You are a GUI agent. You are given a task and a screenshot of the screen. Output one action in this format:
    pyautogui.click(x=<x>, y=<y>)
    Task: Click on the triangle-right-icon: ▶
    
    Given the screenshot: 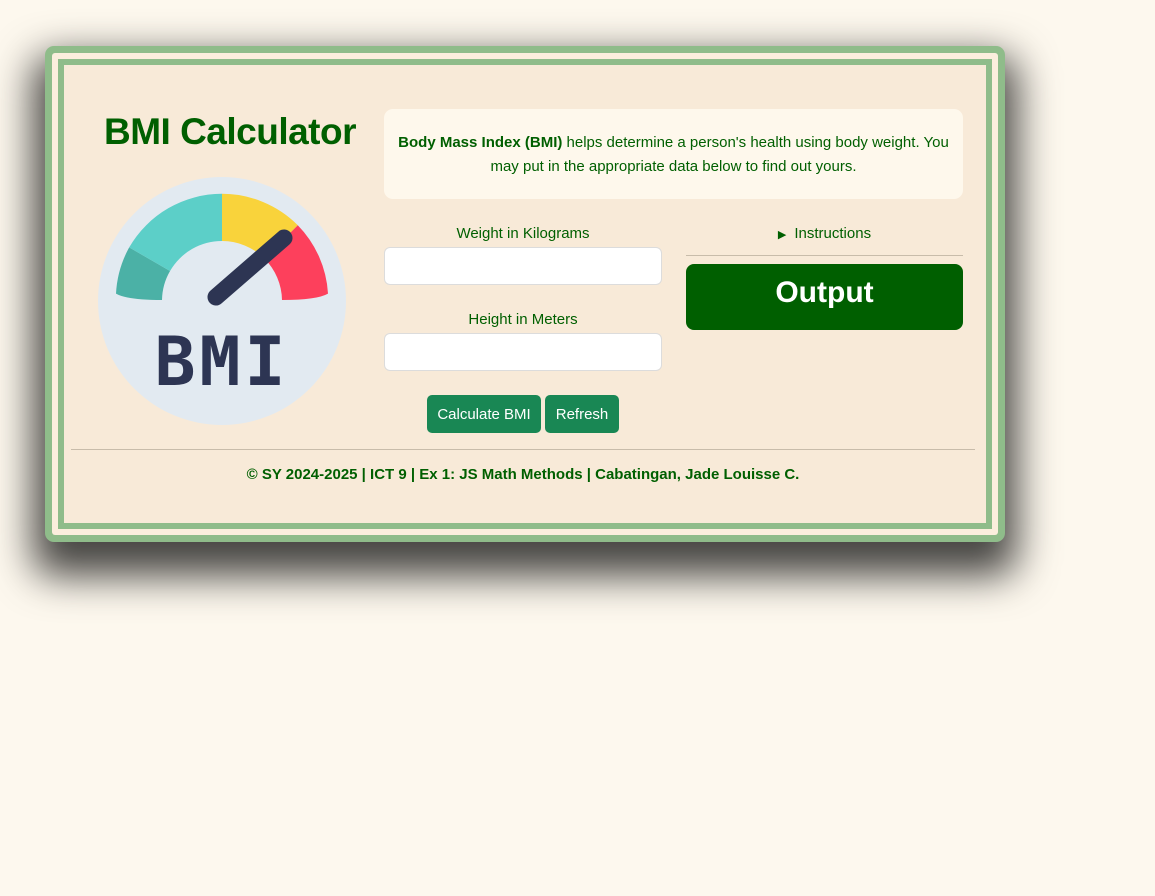 What is the action you would take?
    pyautogui.click(x=782, y=235)
    